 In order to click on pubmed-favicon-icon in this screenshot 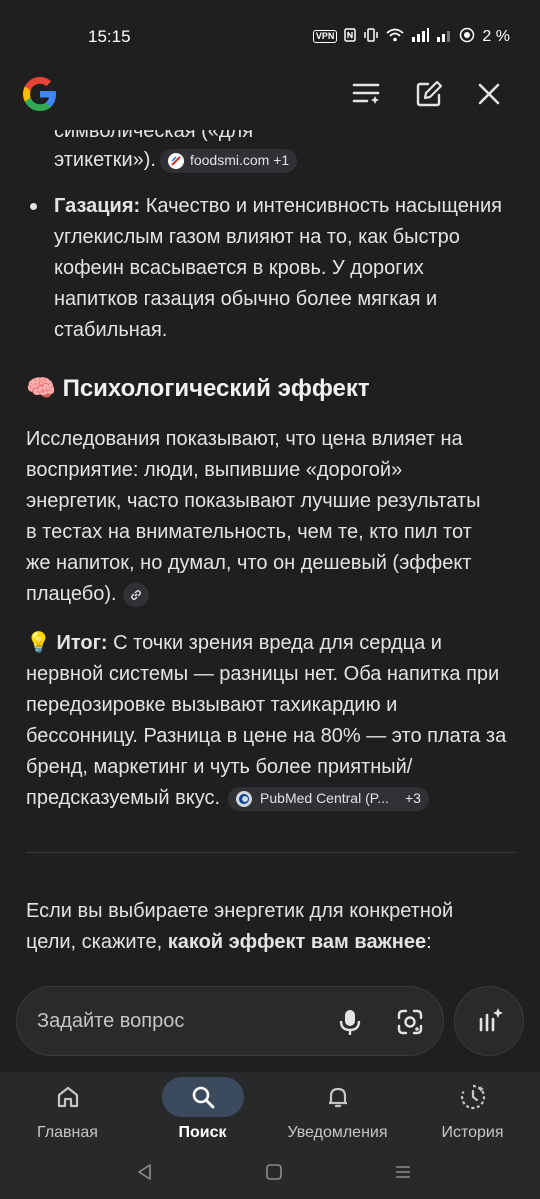, I will do `click(244, 798)`.